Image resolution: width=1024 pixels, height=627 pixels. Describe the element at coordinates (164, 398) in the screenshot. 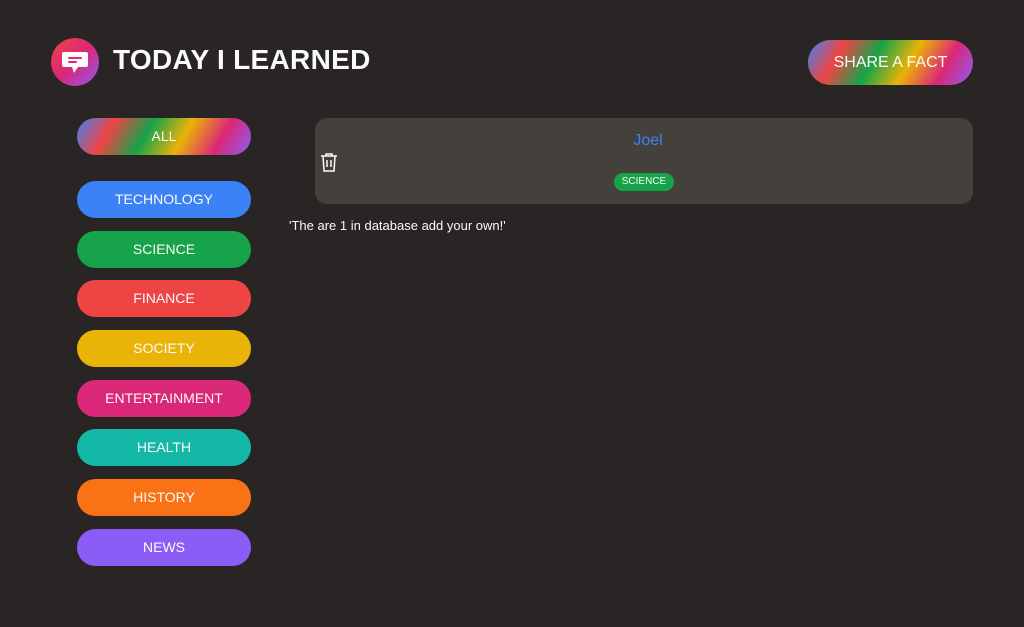

I see `category-entertainment-button: ENTERTAINMENT` at that location.